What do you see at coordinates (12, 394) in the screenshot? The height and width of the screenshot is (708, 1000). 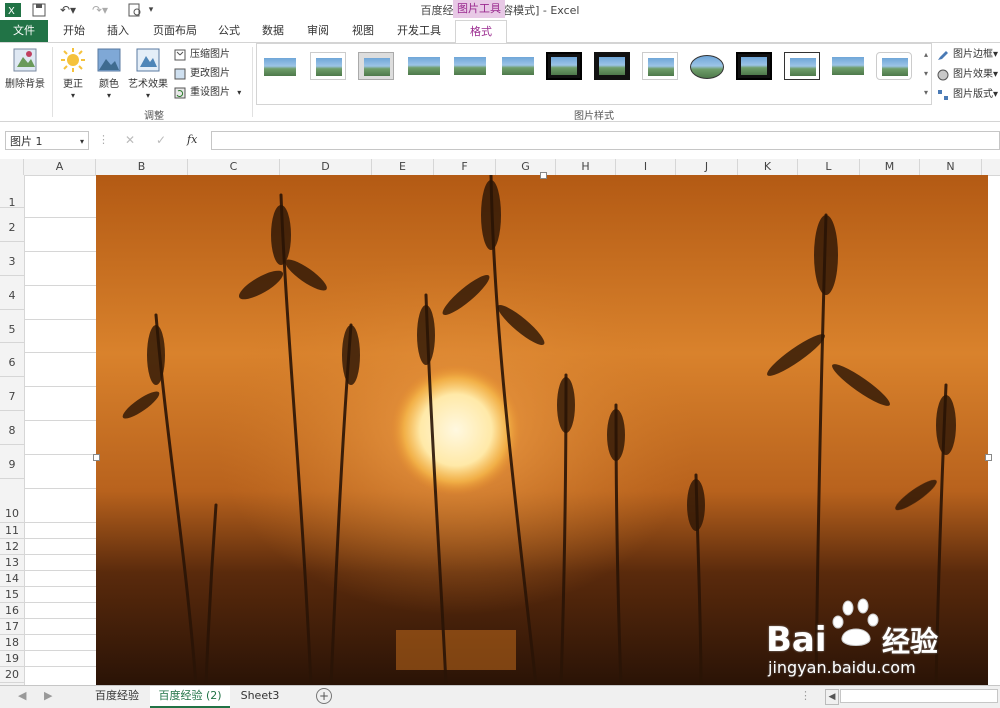 I see `row-header: 7` at bounding box center [12, 394].